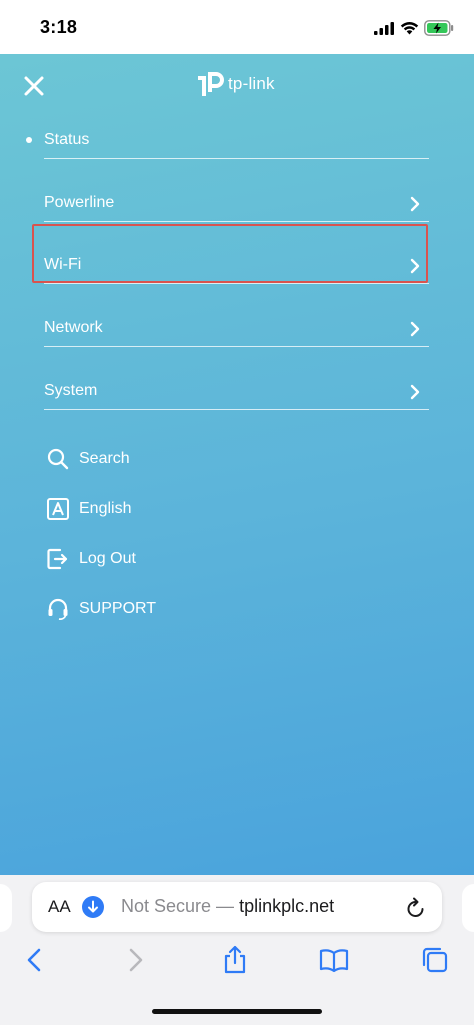 The height and width of the screenshot is (1025, 474). Describe the element at coordinates (93, 907) in the screenshot. I see `download-icon` at that location.